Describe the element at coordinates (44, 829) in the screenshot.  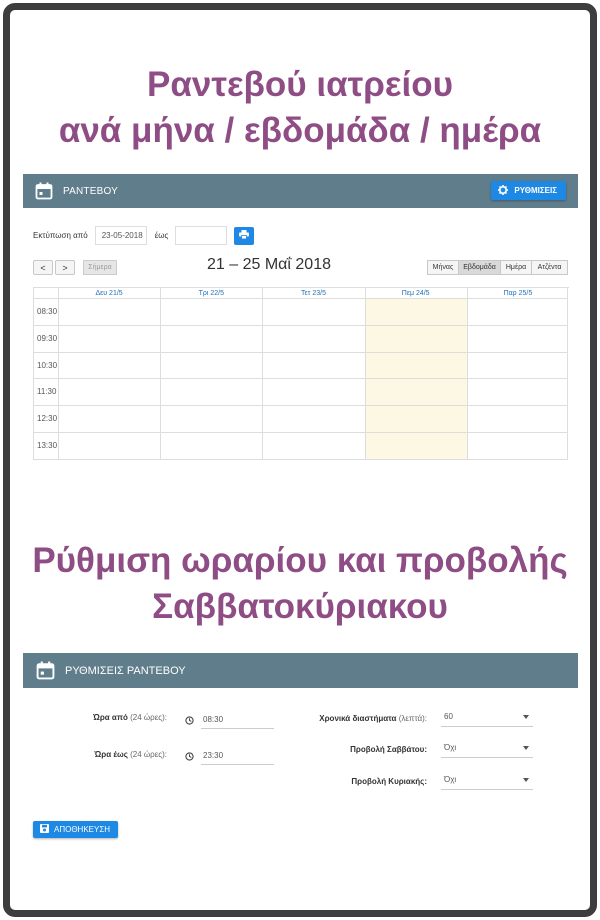
I see `floppy-disk-icon` at that location.